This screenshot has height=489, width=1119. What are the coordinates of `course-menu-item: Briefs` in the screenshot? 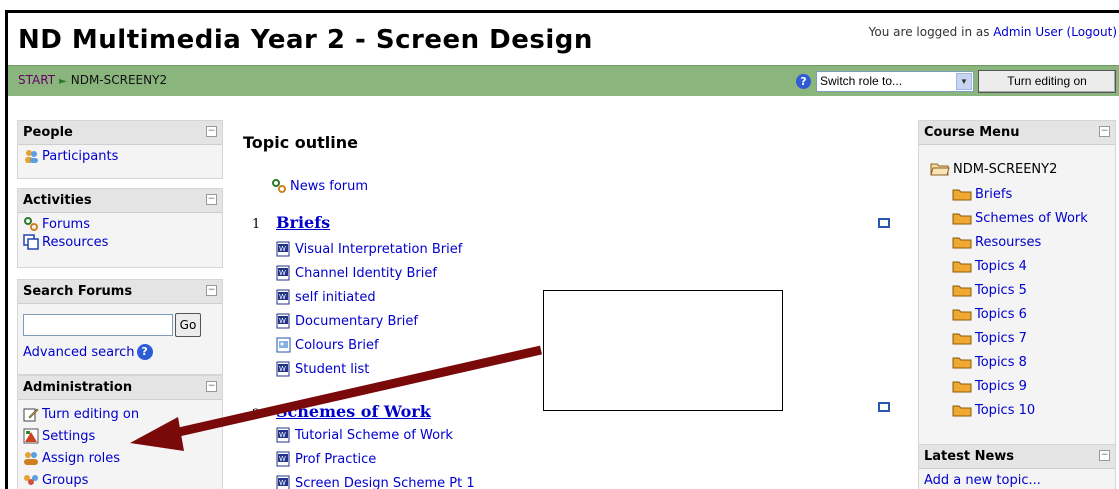 It's located at (982, 194).